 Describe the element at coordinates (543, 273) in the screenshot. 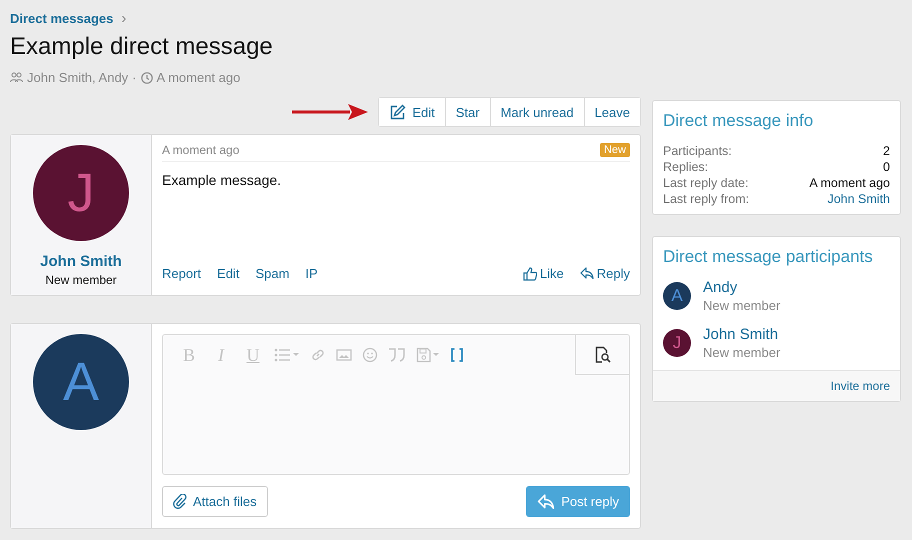

I see `like-link: Like` at that location.